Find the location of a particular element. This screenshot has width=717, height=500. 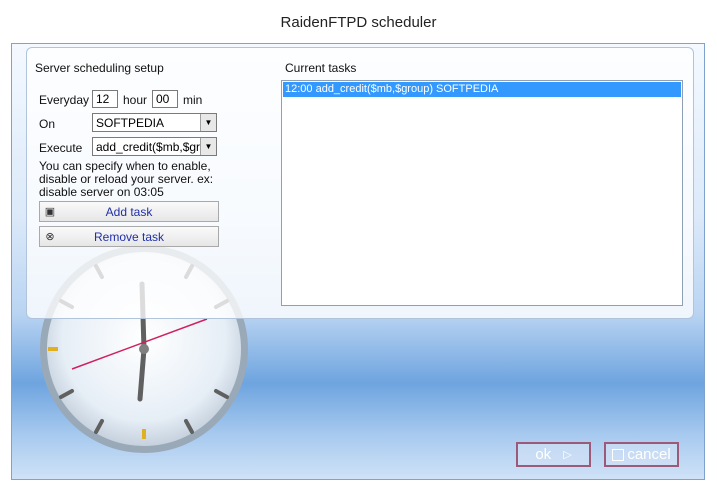

add-task-label: Add task is located at coordinates (129, 211).